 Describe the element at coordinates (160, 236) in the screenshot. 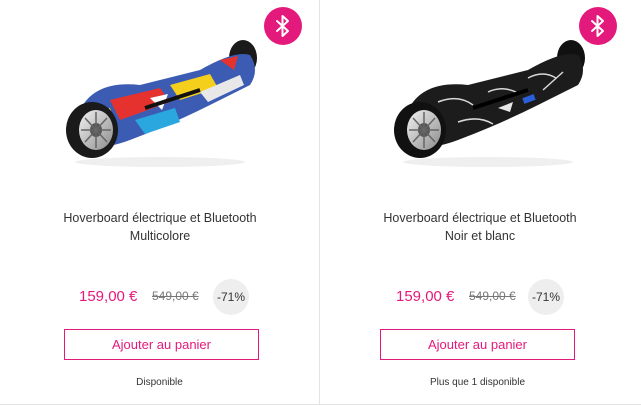

I see `product-title-line2: Multicolore` at that location.